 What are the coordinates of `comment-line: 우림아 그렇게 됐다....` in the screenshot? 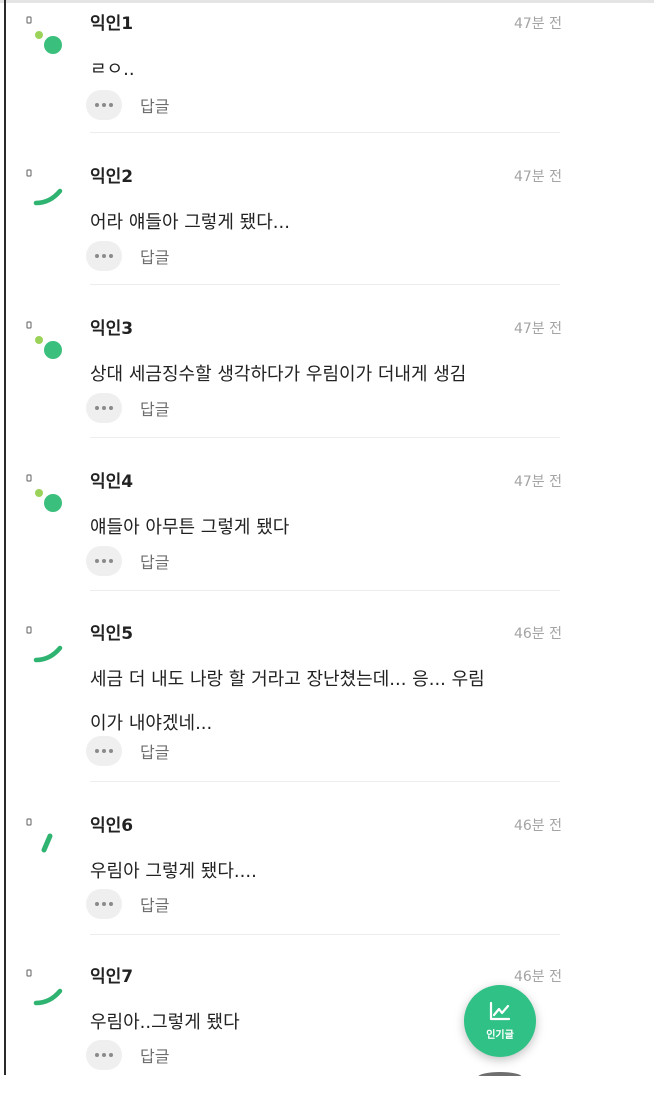 It's located at (173, 871).